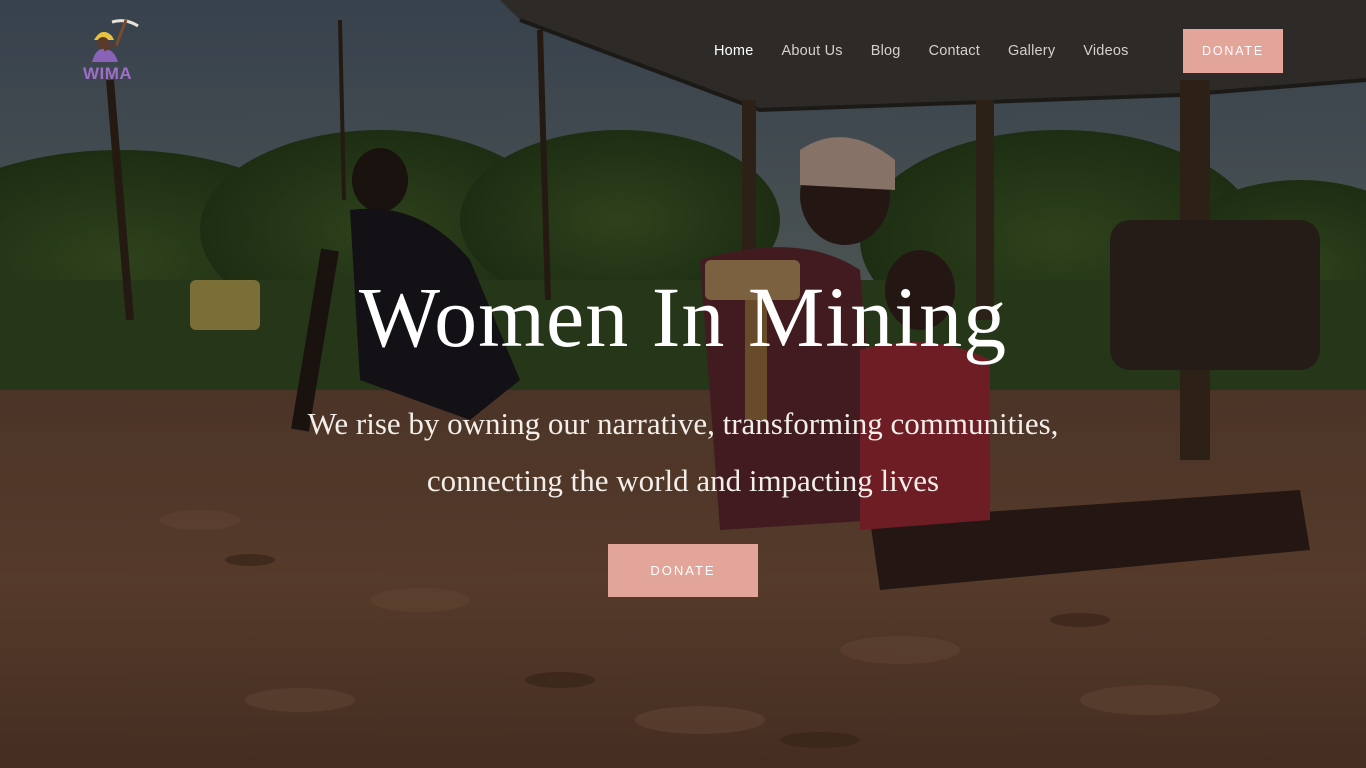 This screenshot has width=1366, height=768. What do you see at coordinates (886, 51) in the screenshot?
I see `nav-item-blog: Blog` at bounding box center [886, 51].